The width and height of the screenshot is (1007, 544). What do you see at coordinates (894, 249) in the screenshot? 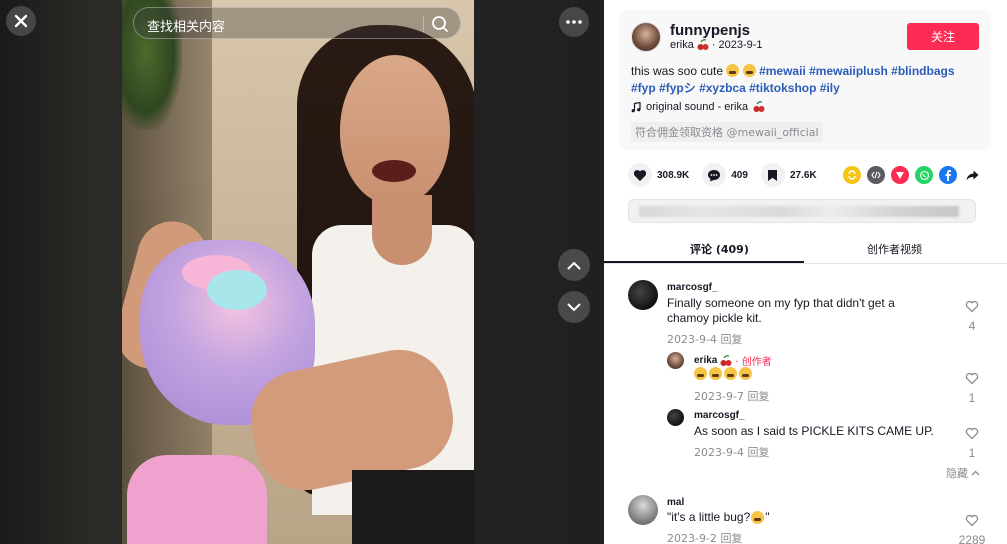
I see `tab-creator-videos: 创作者视频` at bounding box center [894, 249].